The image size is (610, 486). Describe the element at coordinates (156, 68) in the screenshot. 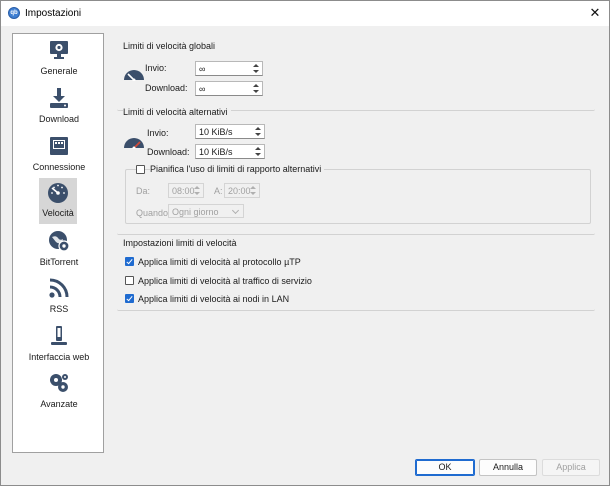

I see `global-upload-label: Invio:` at that location.